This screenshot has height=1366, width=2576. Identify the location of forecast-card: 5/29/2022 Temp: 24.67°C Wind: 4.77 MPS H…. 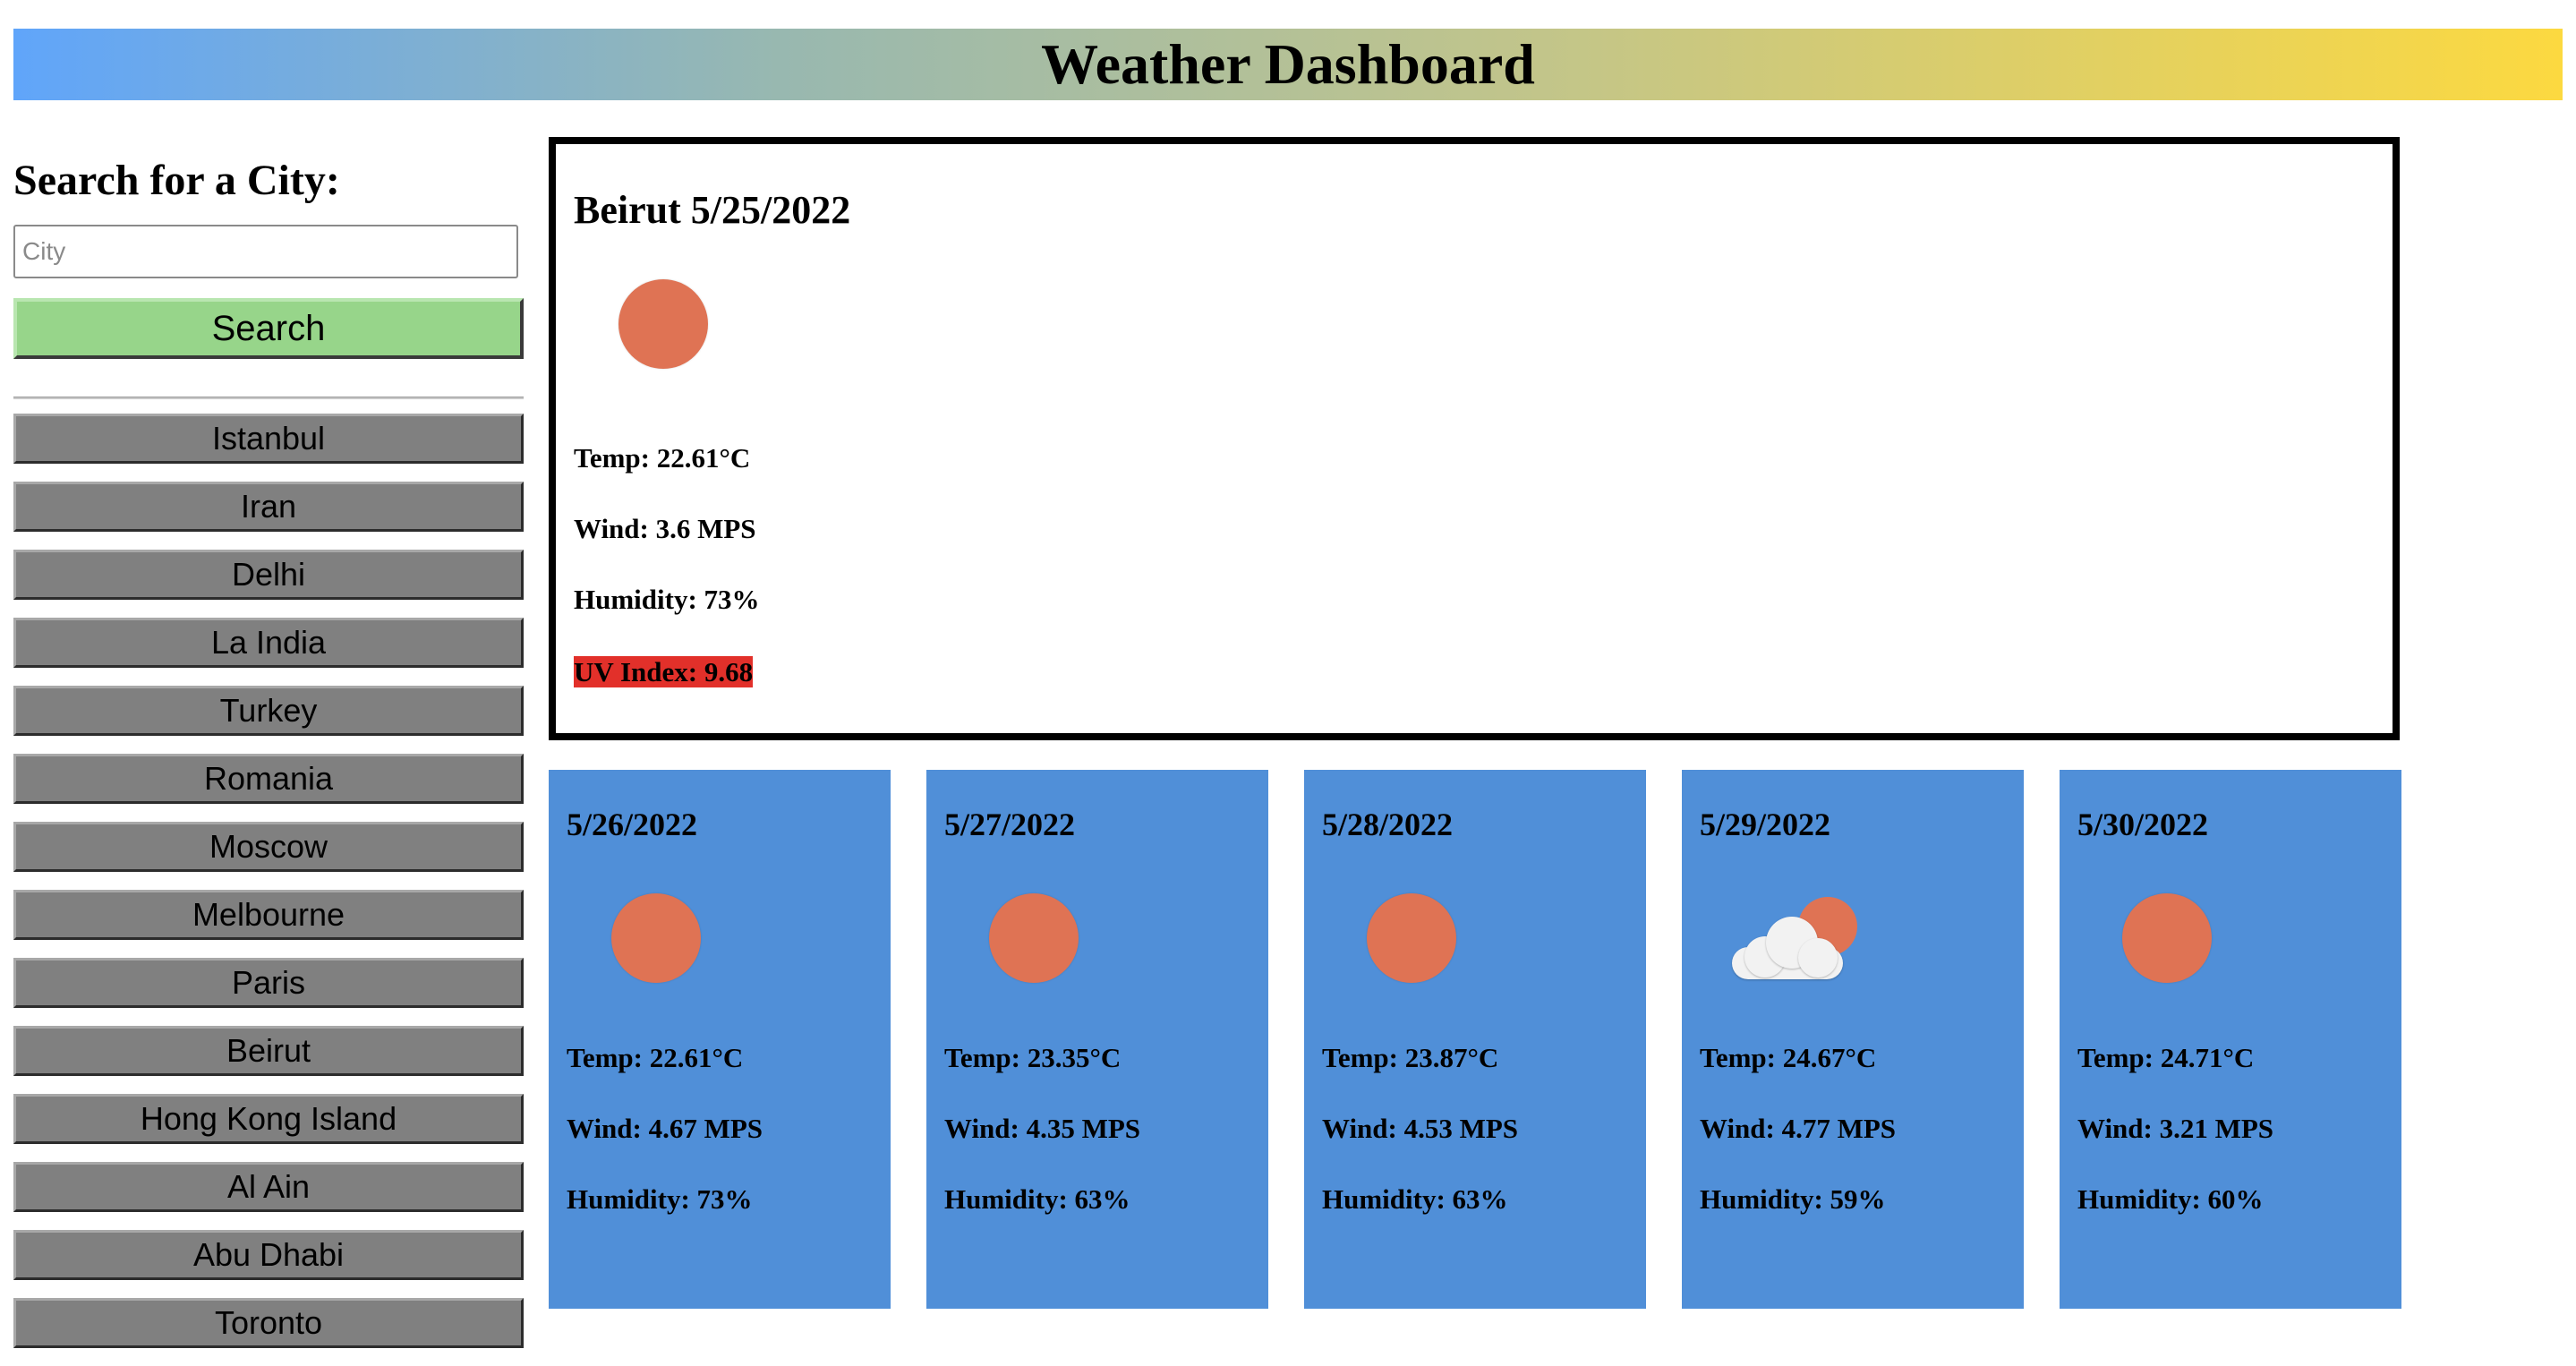
(1853, 1039).